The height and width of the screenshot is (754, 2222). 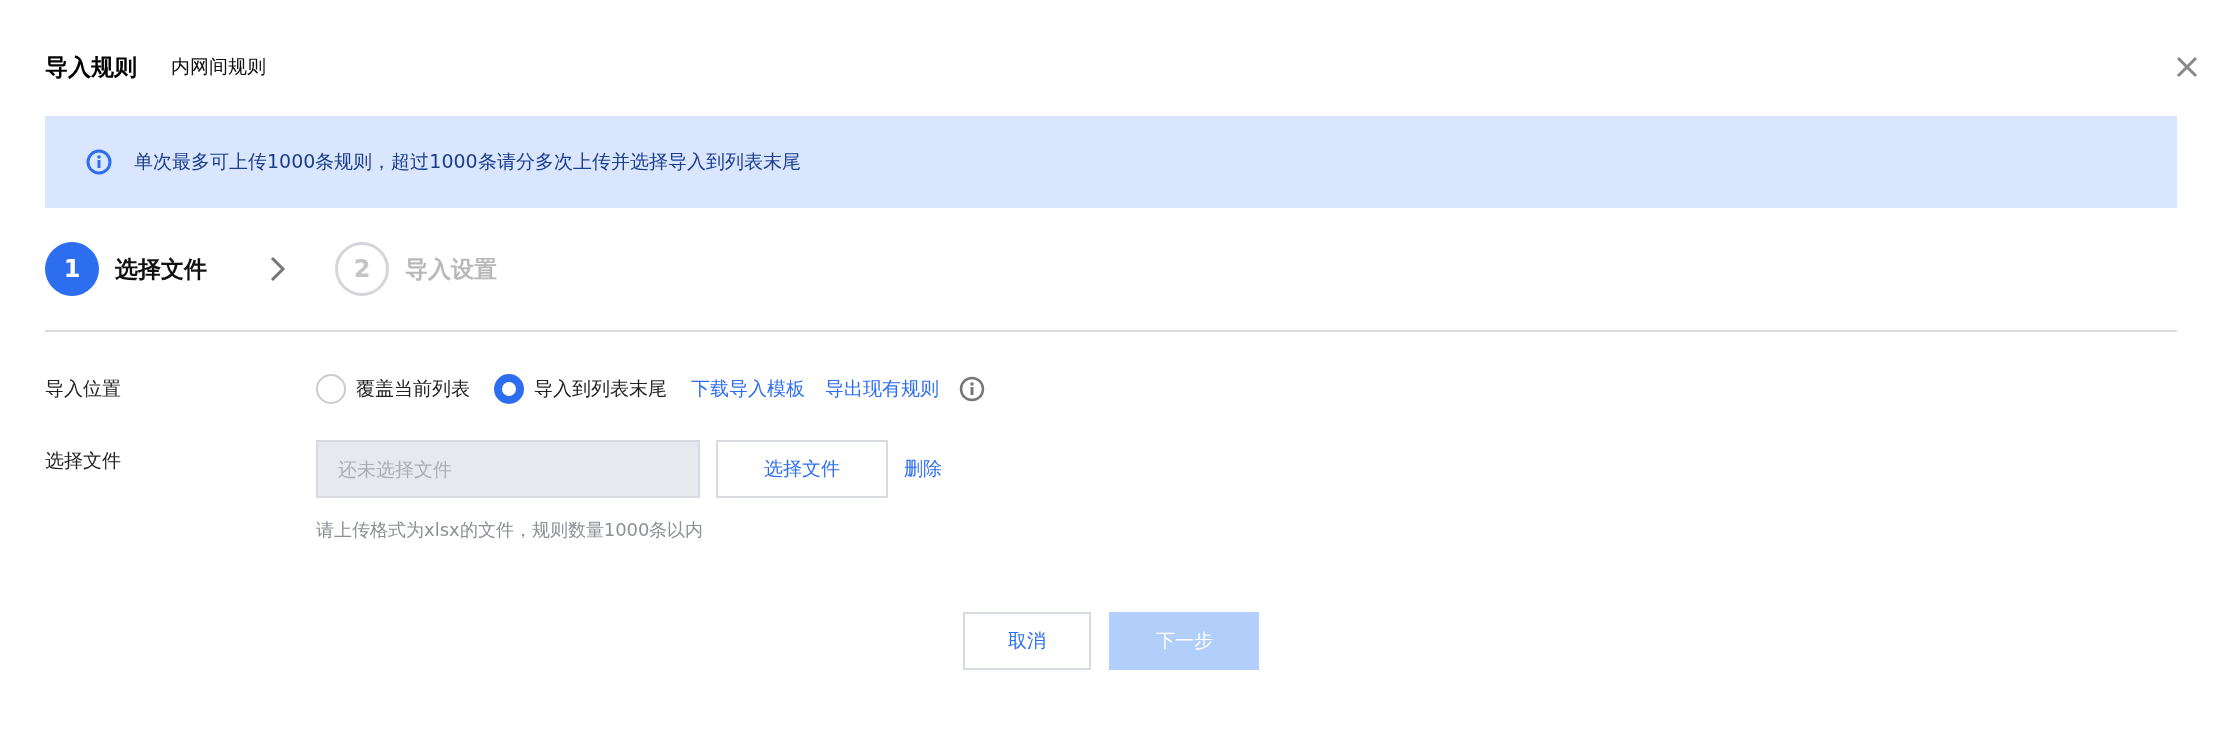 I want to click on field-label: 导入位置, so click(x=83, y=388).